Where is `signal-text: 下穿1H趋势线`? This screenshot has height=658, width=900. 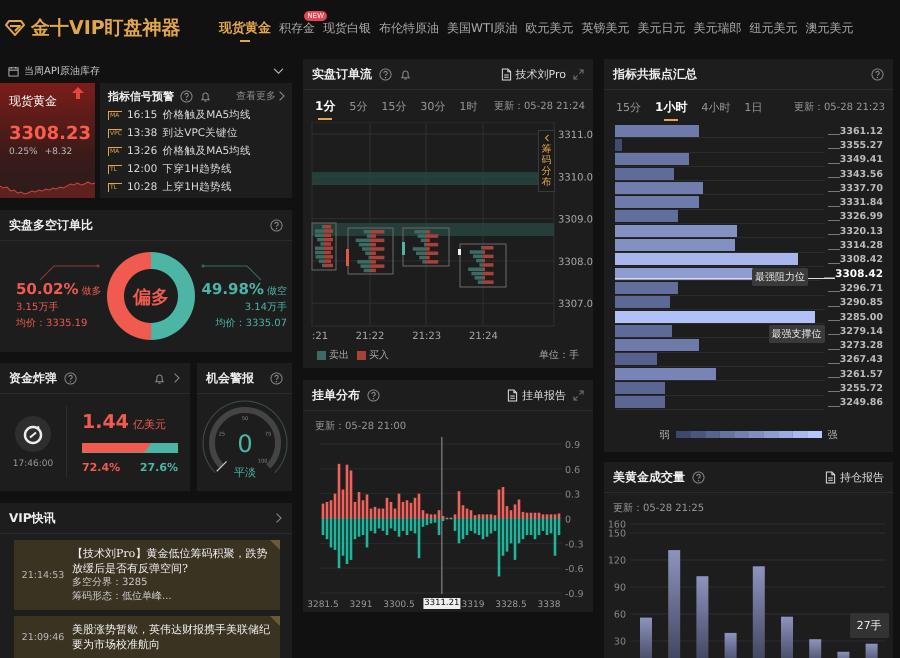 signal-text: 下穿1H趋势线 is located at coordinates (197, 169).